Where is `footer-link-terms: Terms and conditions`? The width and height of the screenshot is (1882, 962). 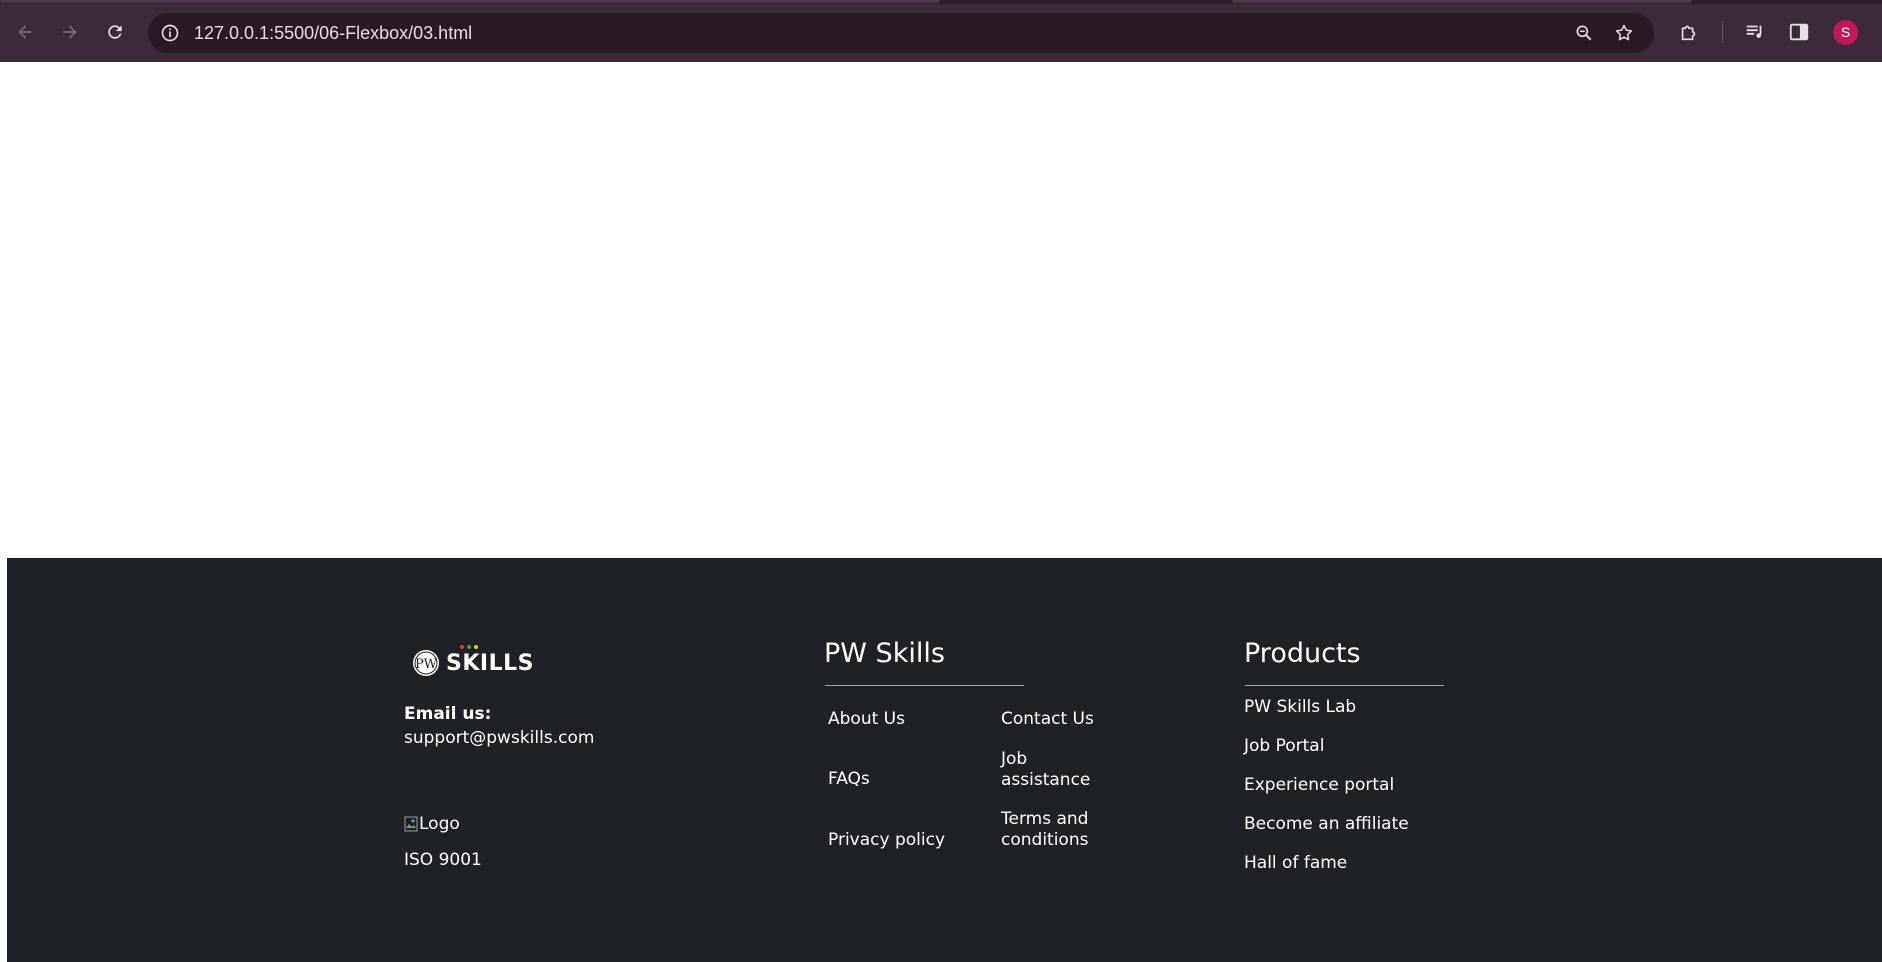
footer-link-terms: Terms and conditions is located at coordinates (1051, 830).